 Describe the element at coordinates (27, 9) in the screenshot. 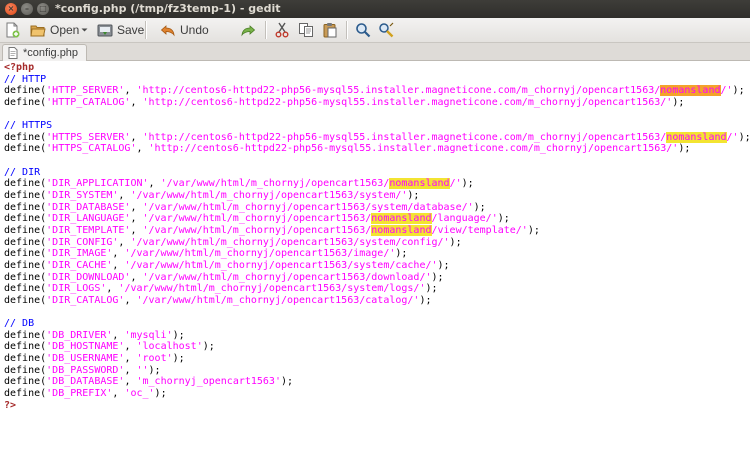

I see `minimize-window-button: –` at that location.